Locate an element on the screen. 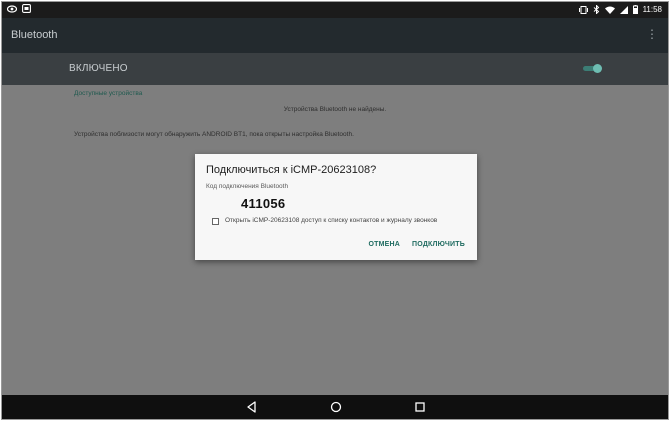  pairing-code: 411056 is located at coordinates (263, 203).